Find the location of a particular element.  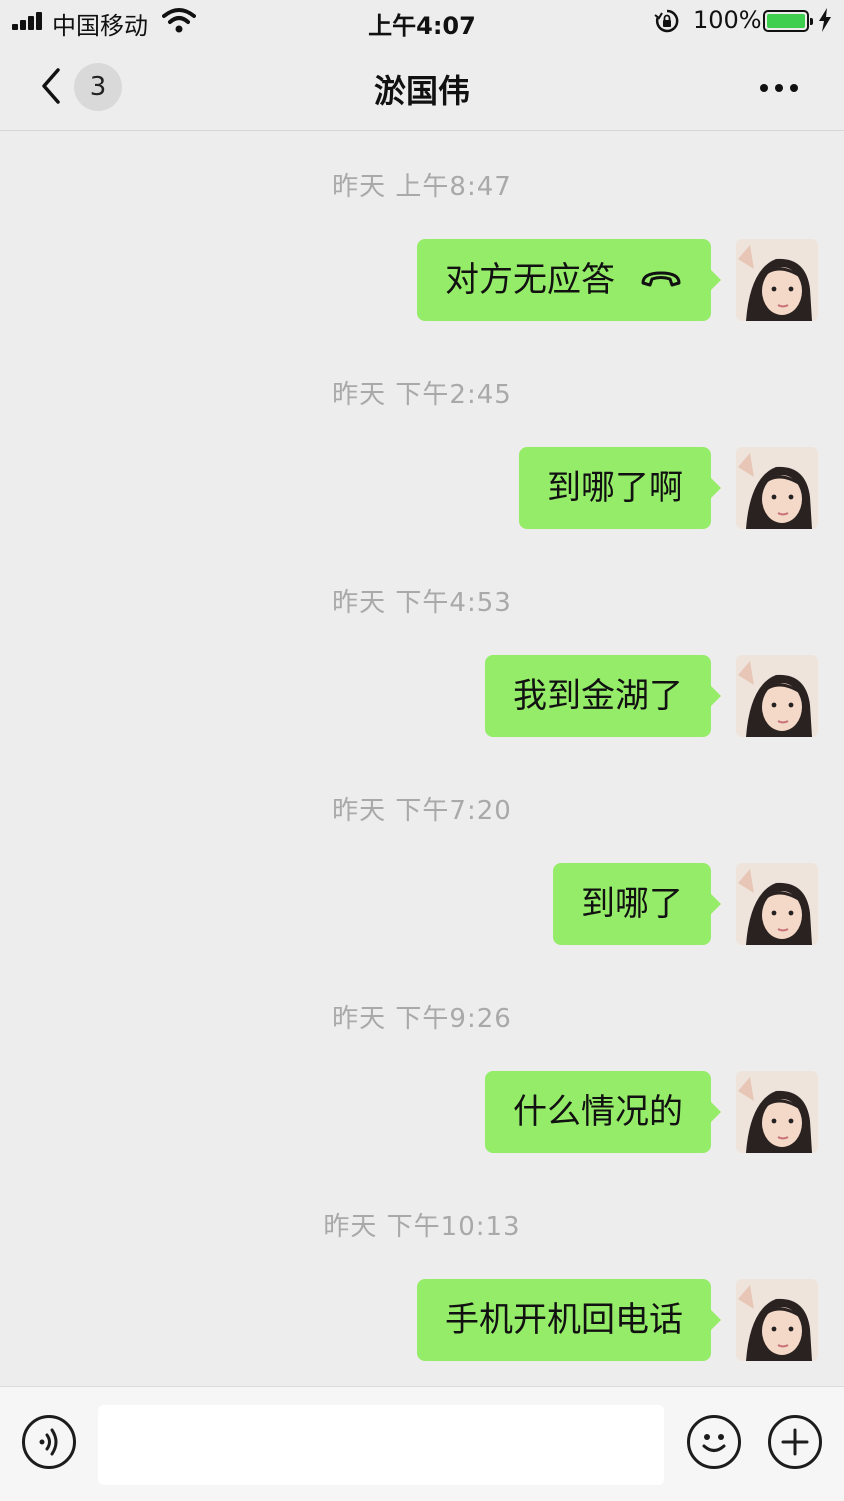

charging-bolt-icon is located at coordinates (825, 20).